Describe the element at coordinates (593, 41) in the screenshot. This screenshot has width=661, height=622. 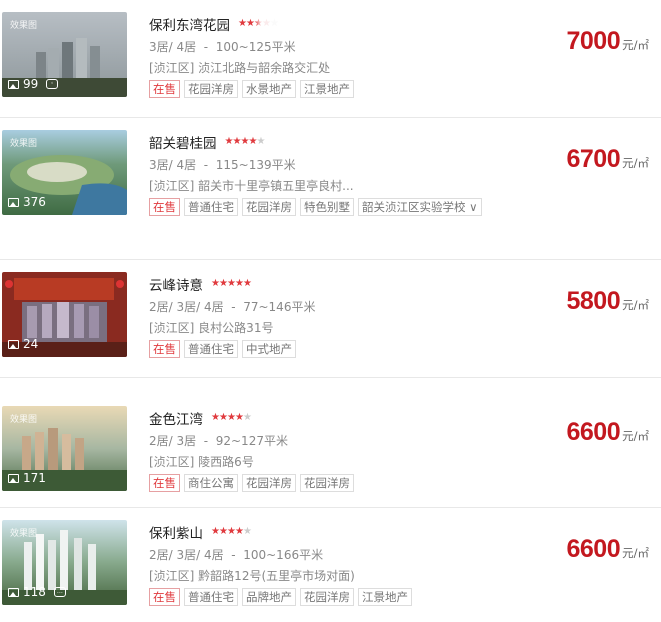
I see `price-value: 7000` at that location.